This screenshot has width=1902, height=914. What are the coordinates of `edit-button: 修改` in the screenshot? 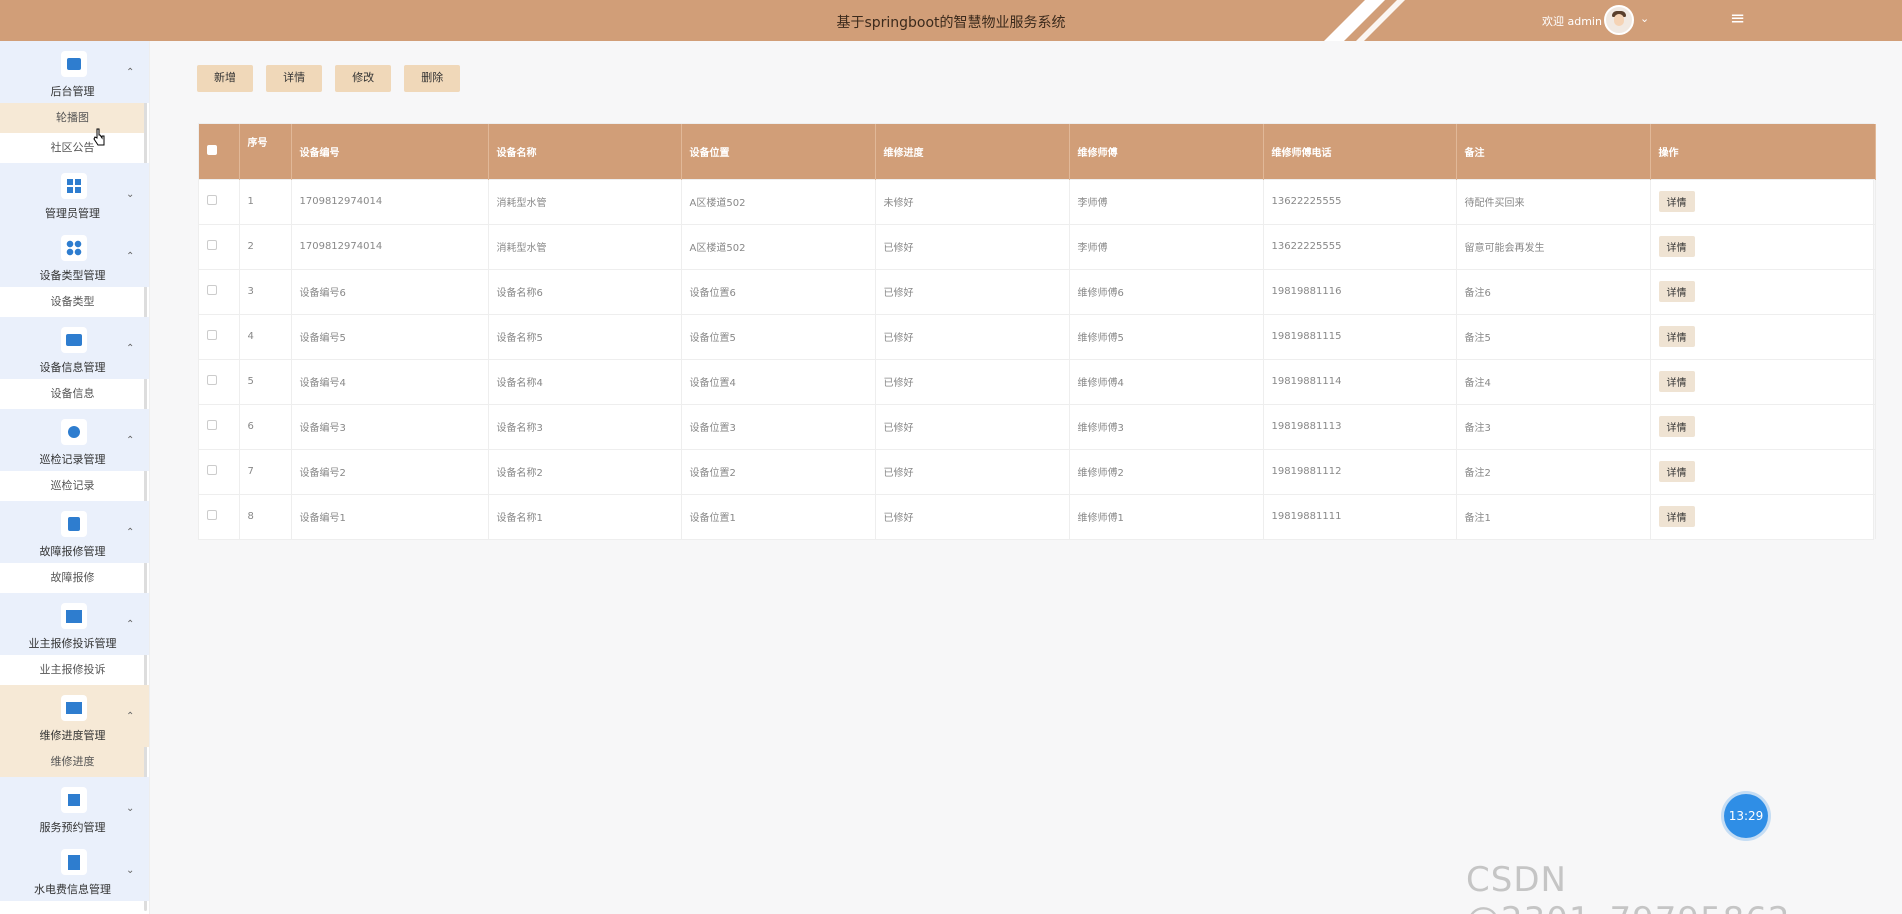 It's located at (363, 78).